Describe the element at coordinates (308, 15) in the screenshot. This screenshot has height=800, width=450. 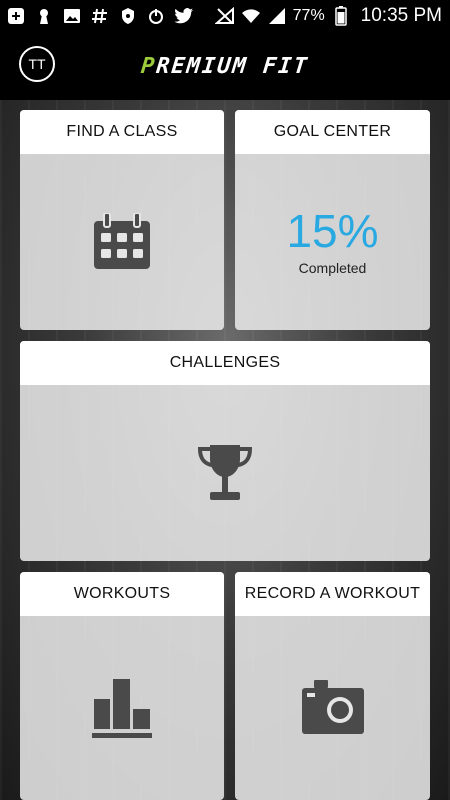
I see `battery-percent: 77%` at that location.